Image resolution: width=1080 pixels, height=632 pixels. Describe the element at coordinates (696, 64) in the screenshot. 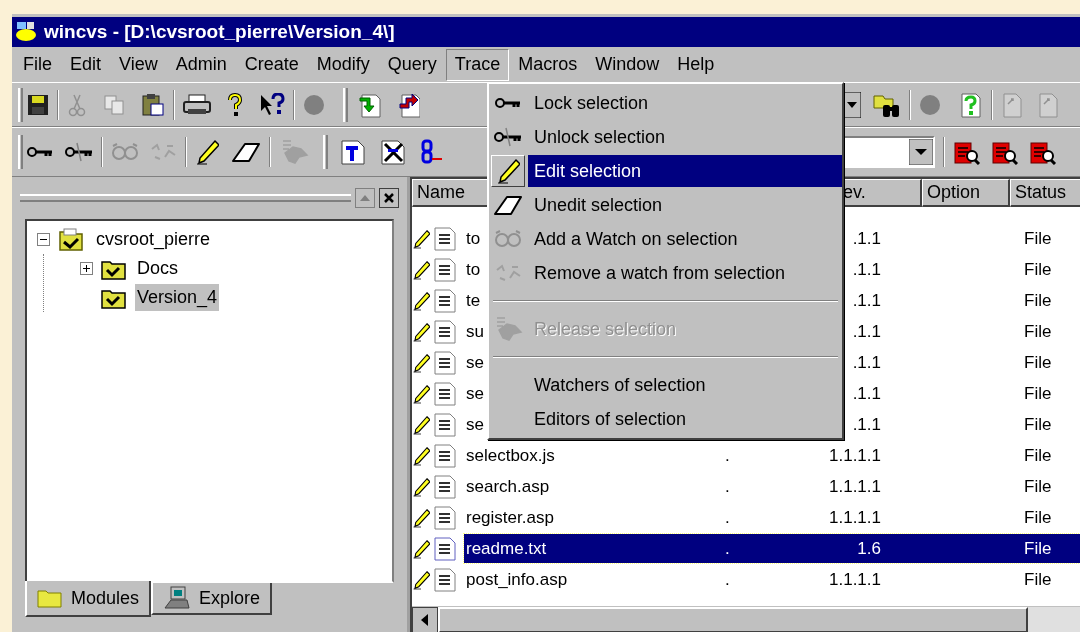

I see `menu-bar-item: Help` at that location.